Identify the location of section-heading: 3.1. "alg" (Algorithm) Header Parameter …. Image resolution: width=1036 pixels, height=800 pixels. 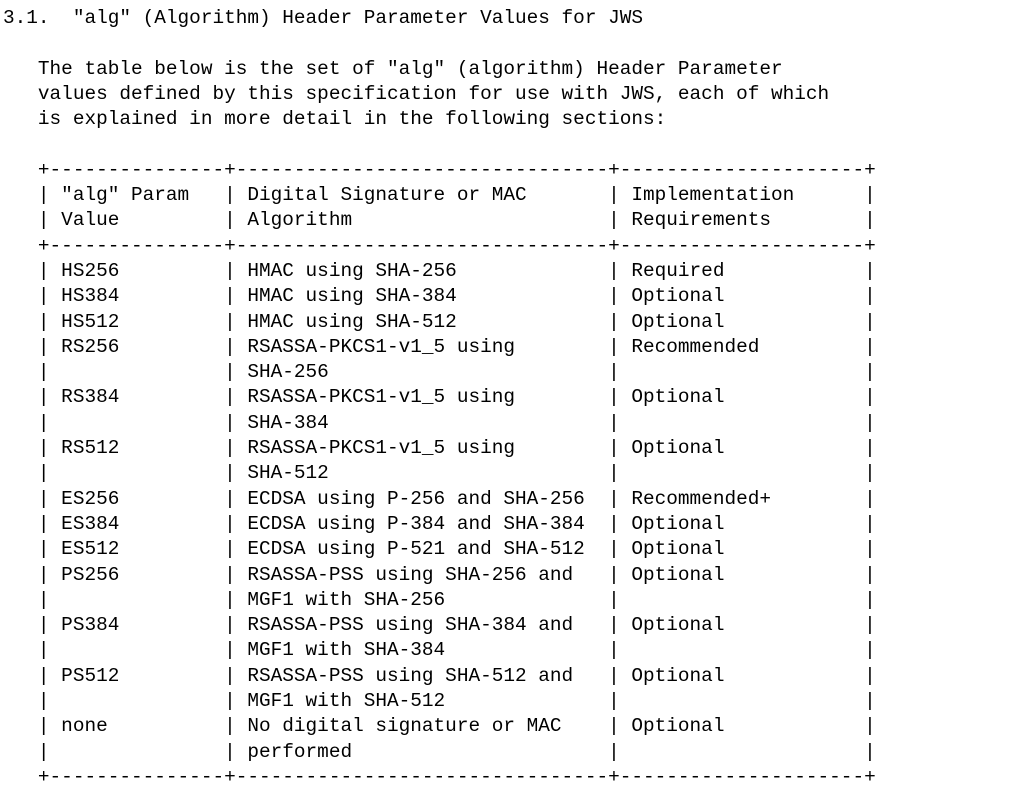
(323, 18).